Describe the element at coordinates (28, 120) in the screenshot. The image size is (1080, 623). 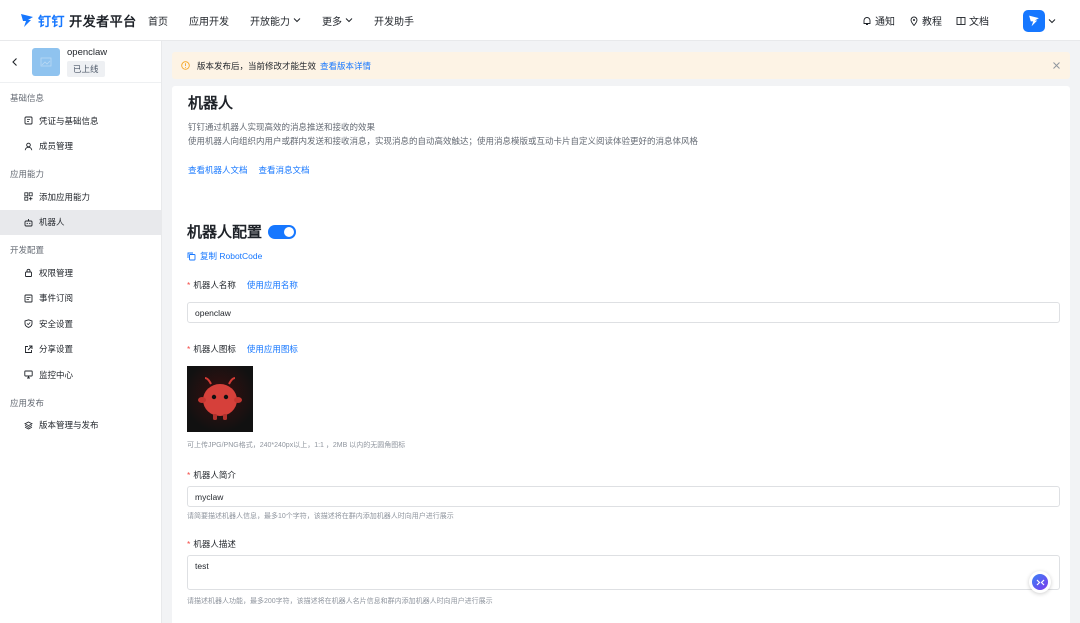
I see `credential-icon` at that location.